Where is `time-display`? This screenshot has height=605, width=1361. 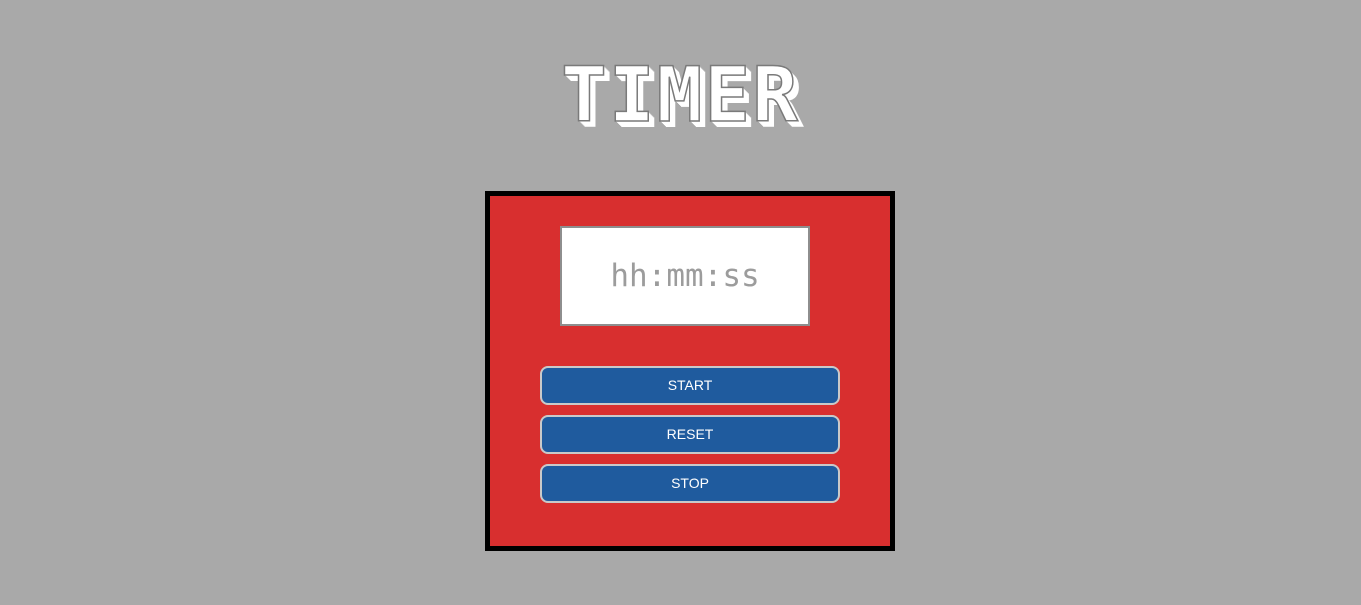
time-display is located at coordinates (685, 276).